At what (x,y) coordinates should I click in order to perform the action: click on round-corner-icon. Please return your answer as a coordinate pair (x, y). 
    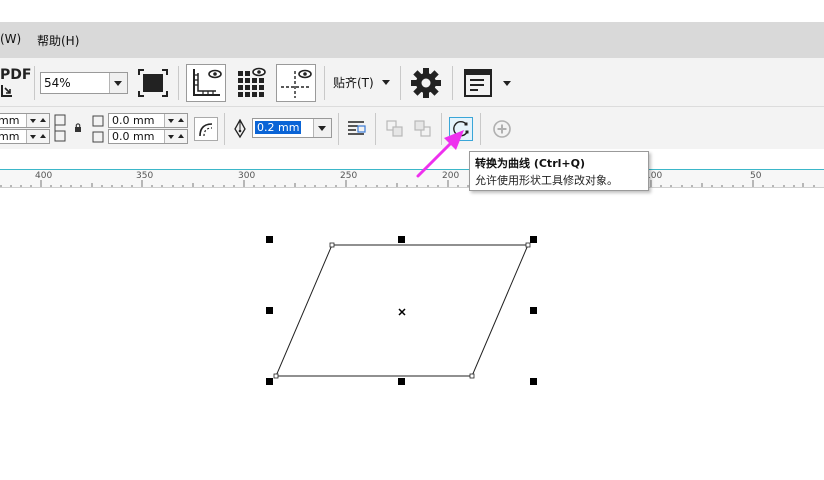
    Looking at the image, I should click on (206, 130).